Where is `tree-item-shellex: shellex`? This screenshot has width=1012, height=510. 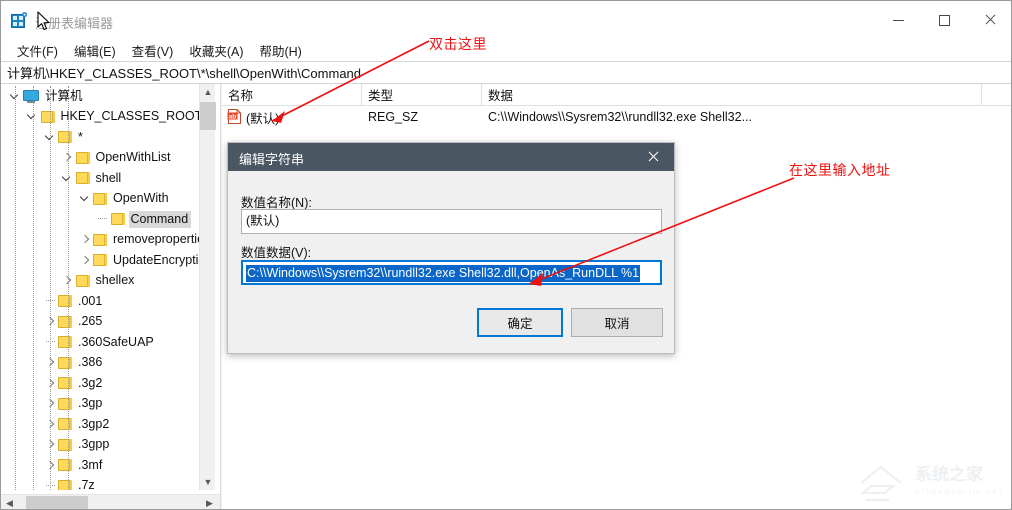
tree-item-shellex: shellex is located at coordinates (100, 281).